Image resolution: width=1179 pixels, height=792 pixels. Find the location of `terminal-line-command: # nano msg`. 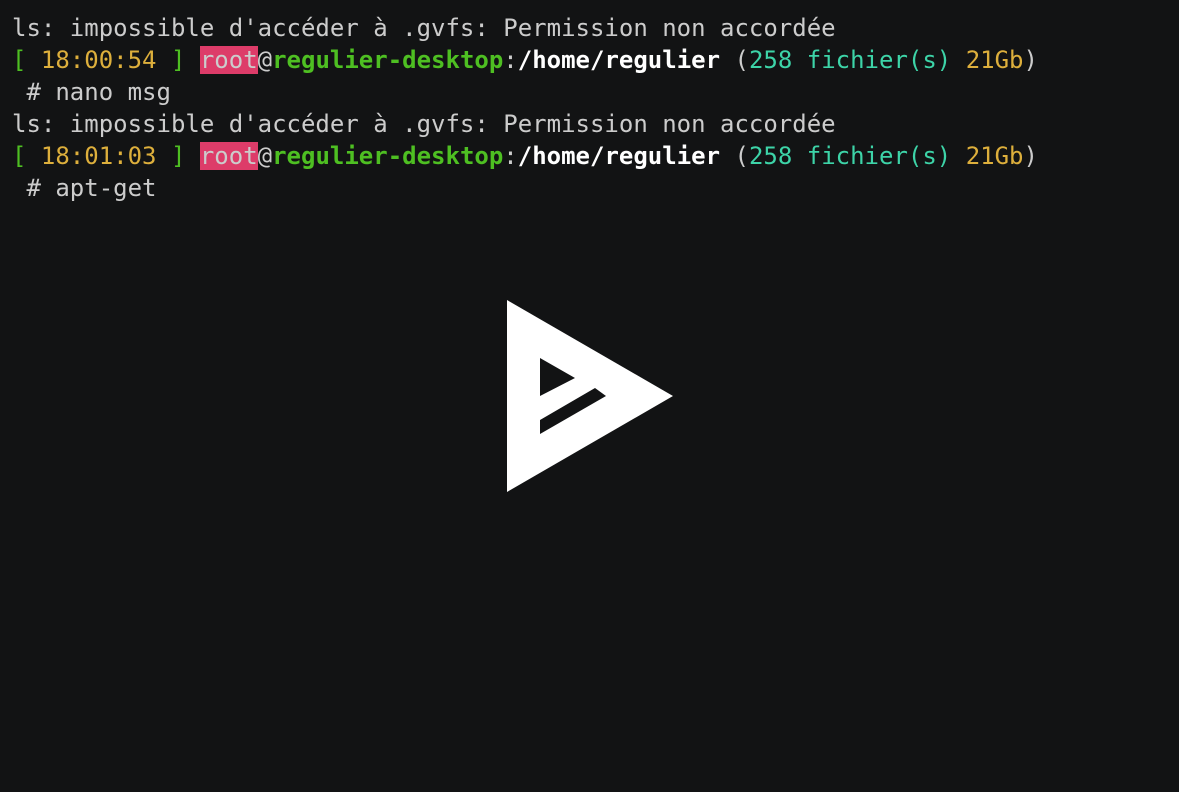

terminal-line-command: # nano msg is located at coordinates (91, 92).